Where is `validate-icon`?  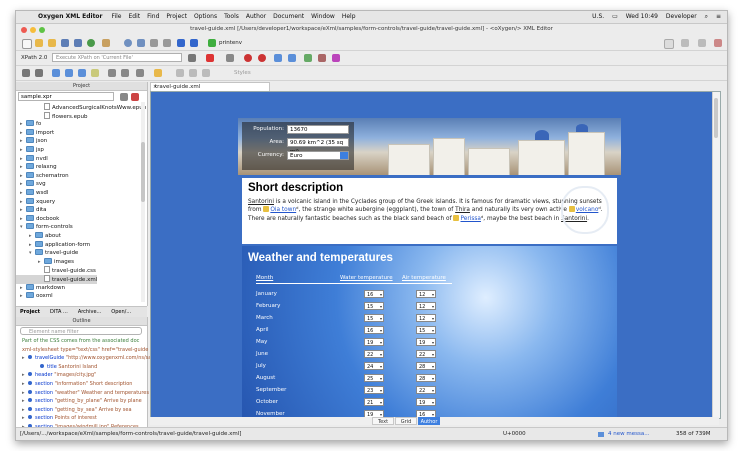
validate-icon is located at coordinates (210, 58).